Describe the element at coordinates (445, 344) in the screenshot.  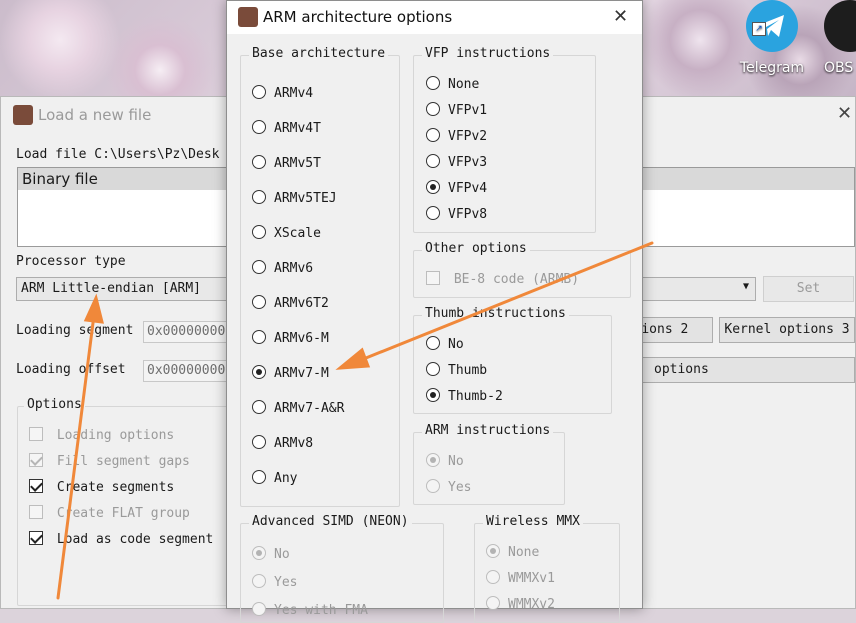
I see `thumb-radio-no: No` at that location.